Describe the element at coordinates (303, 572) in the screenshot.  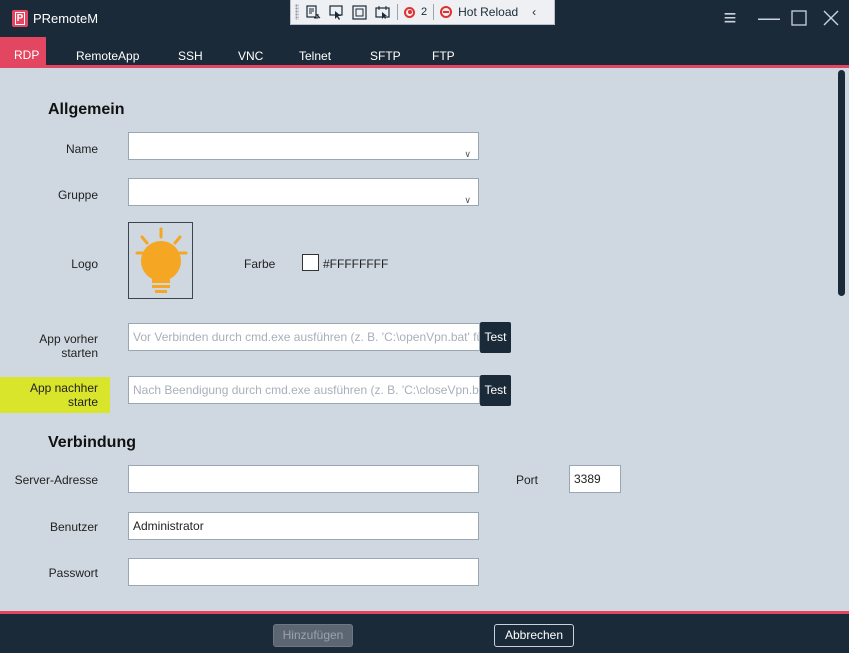
I see `password-input` at that location.